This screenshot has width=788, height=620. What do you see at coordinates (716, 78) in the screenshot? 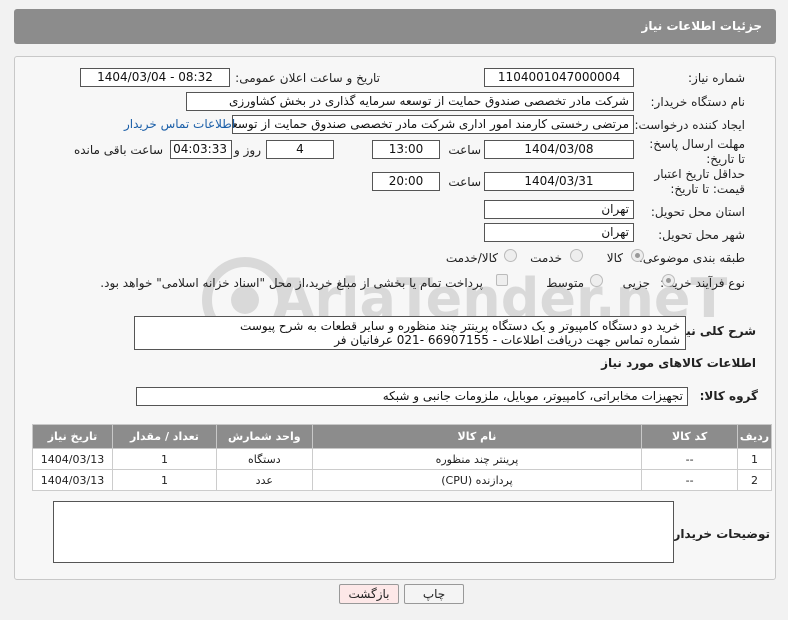
I see `need-number-label: شماره نیاز:` at bounding box center [716, 78].